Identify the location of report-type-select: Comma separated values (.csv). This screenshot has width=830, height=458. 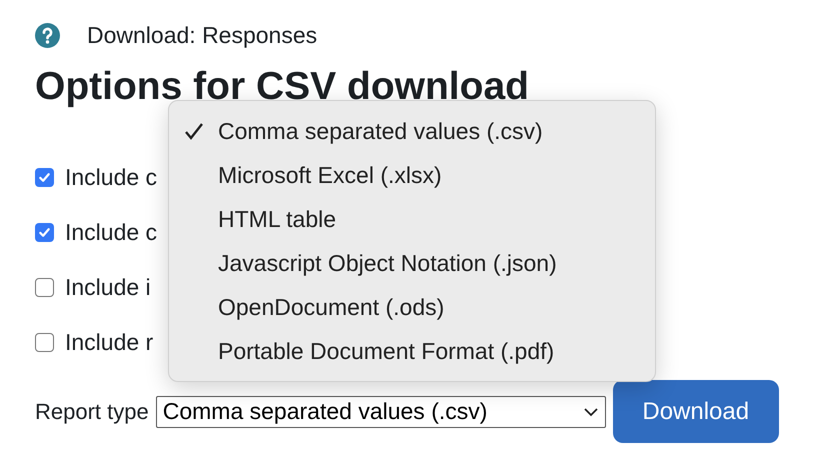
(381, 412).